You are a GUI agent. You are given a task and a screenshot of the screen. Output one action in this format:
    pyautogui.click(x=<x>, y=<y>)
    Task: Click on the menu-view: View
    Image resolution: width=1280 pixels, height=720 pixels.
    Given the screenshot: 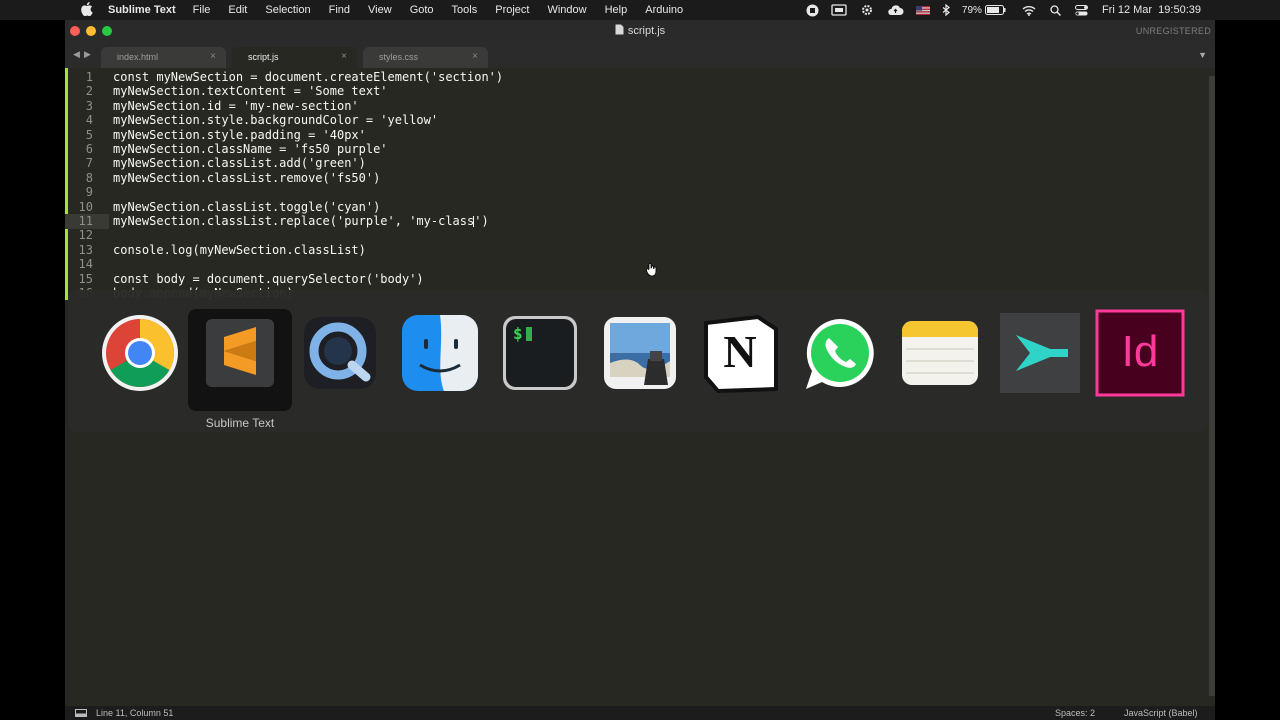 What is the action you would take?
    pyautogui.click(x=380, y=10)
    